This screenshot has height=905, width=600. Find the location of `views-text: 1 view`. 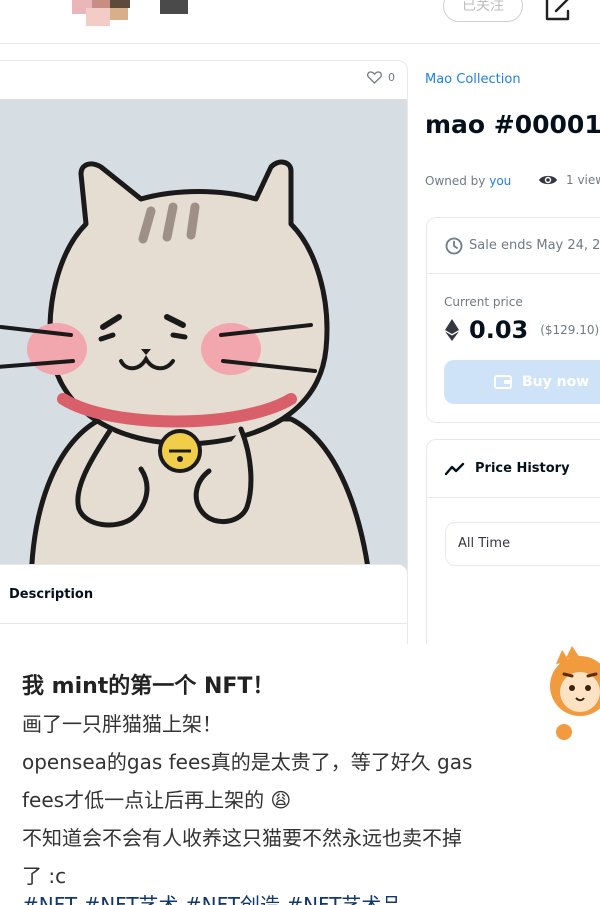

views-text: 1 view is located at coordinates (583, 180).